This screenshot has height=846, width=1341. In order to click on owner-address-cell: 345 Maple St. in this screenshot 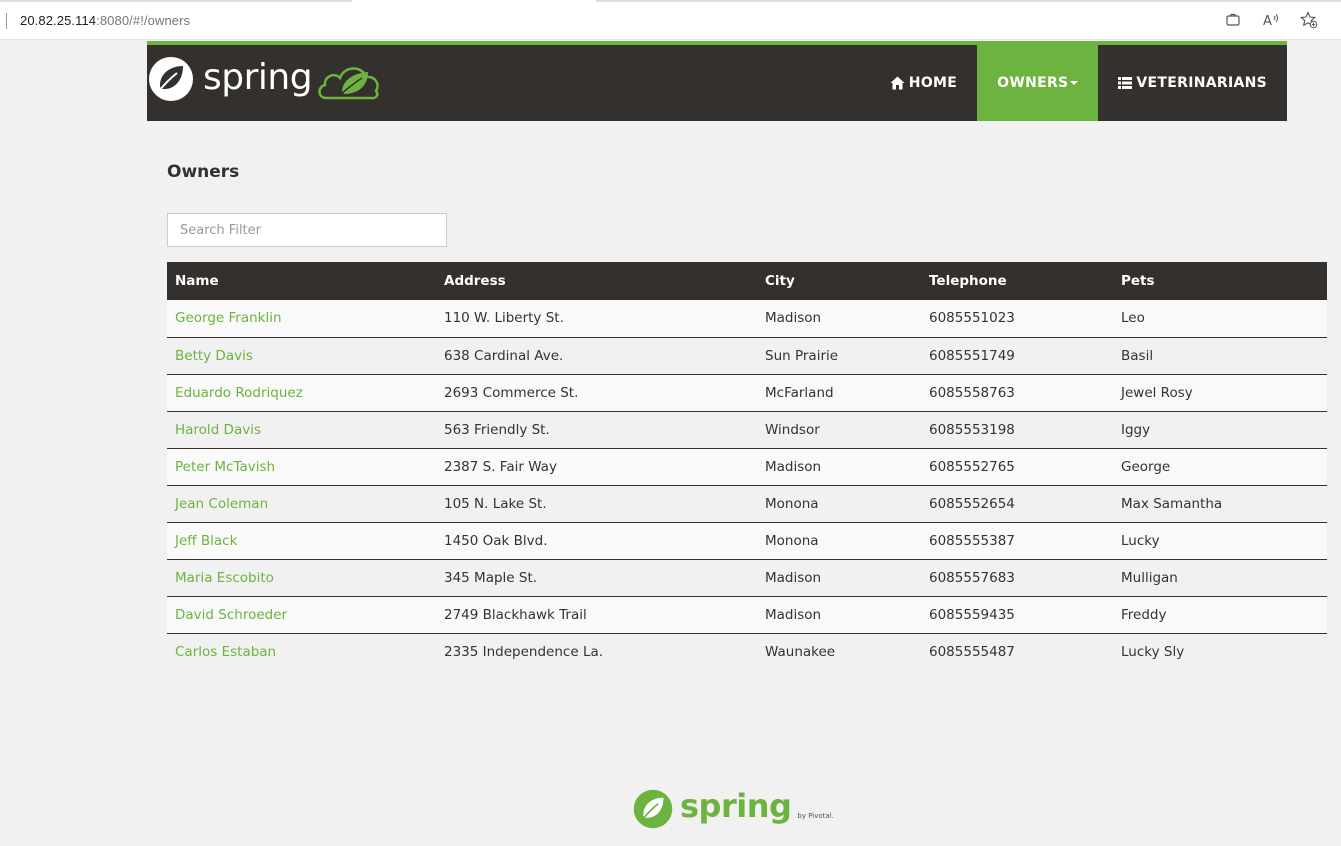, I will do `click(596, 578)`.